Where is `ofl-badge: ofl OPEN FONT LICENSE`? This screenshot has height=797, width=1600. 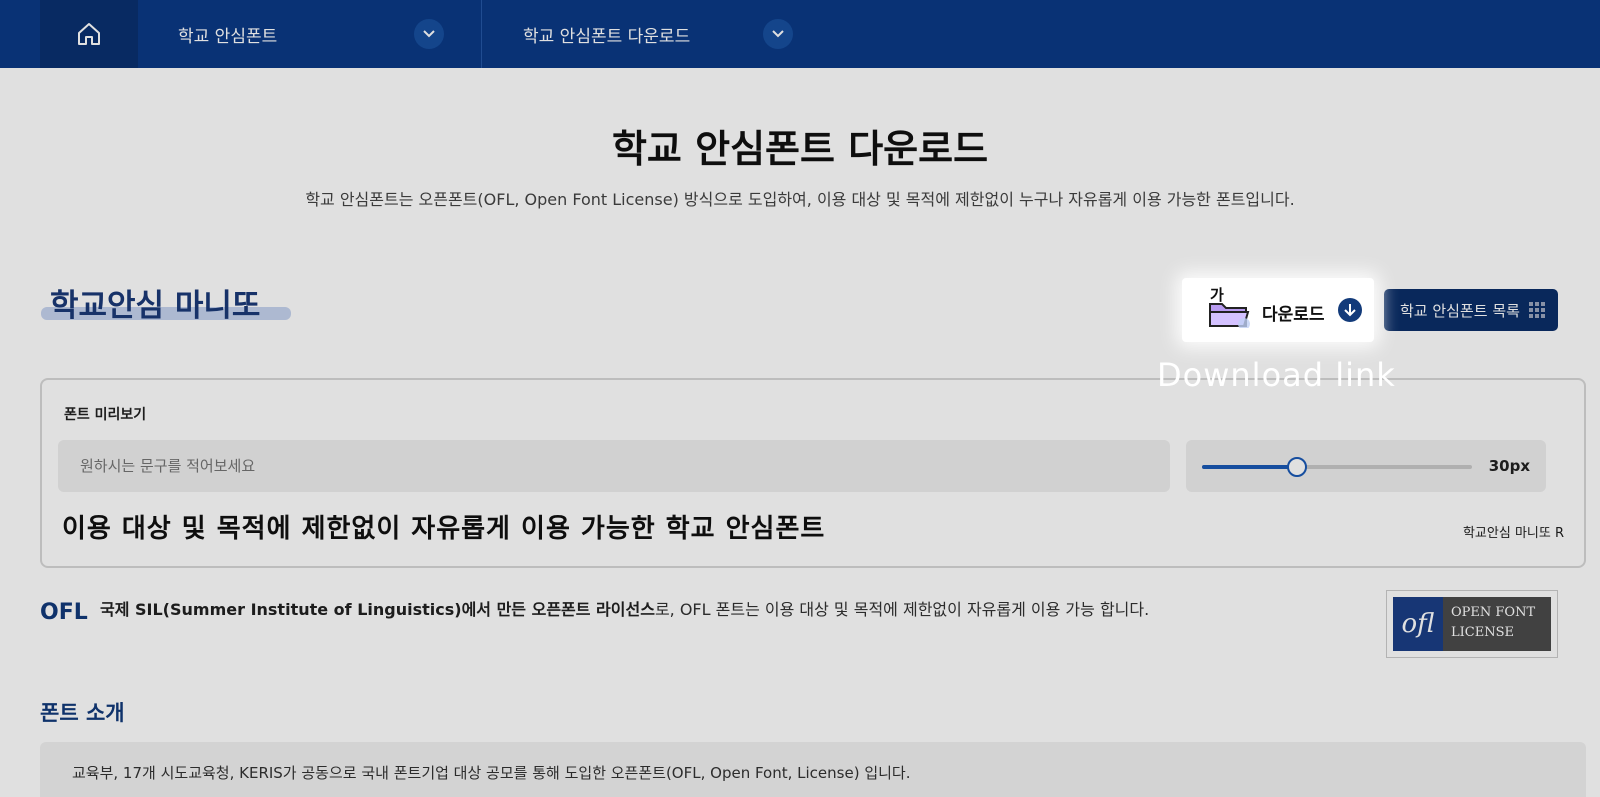
ofl-badge: ofl OPEN FONT LICENSE is located at coordinates (1472, 624).